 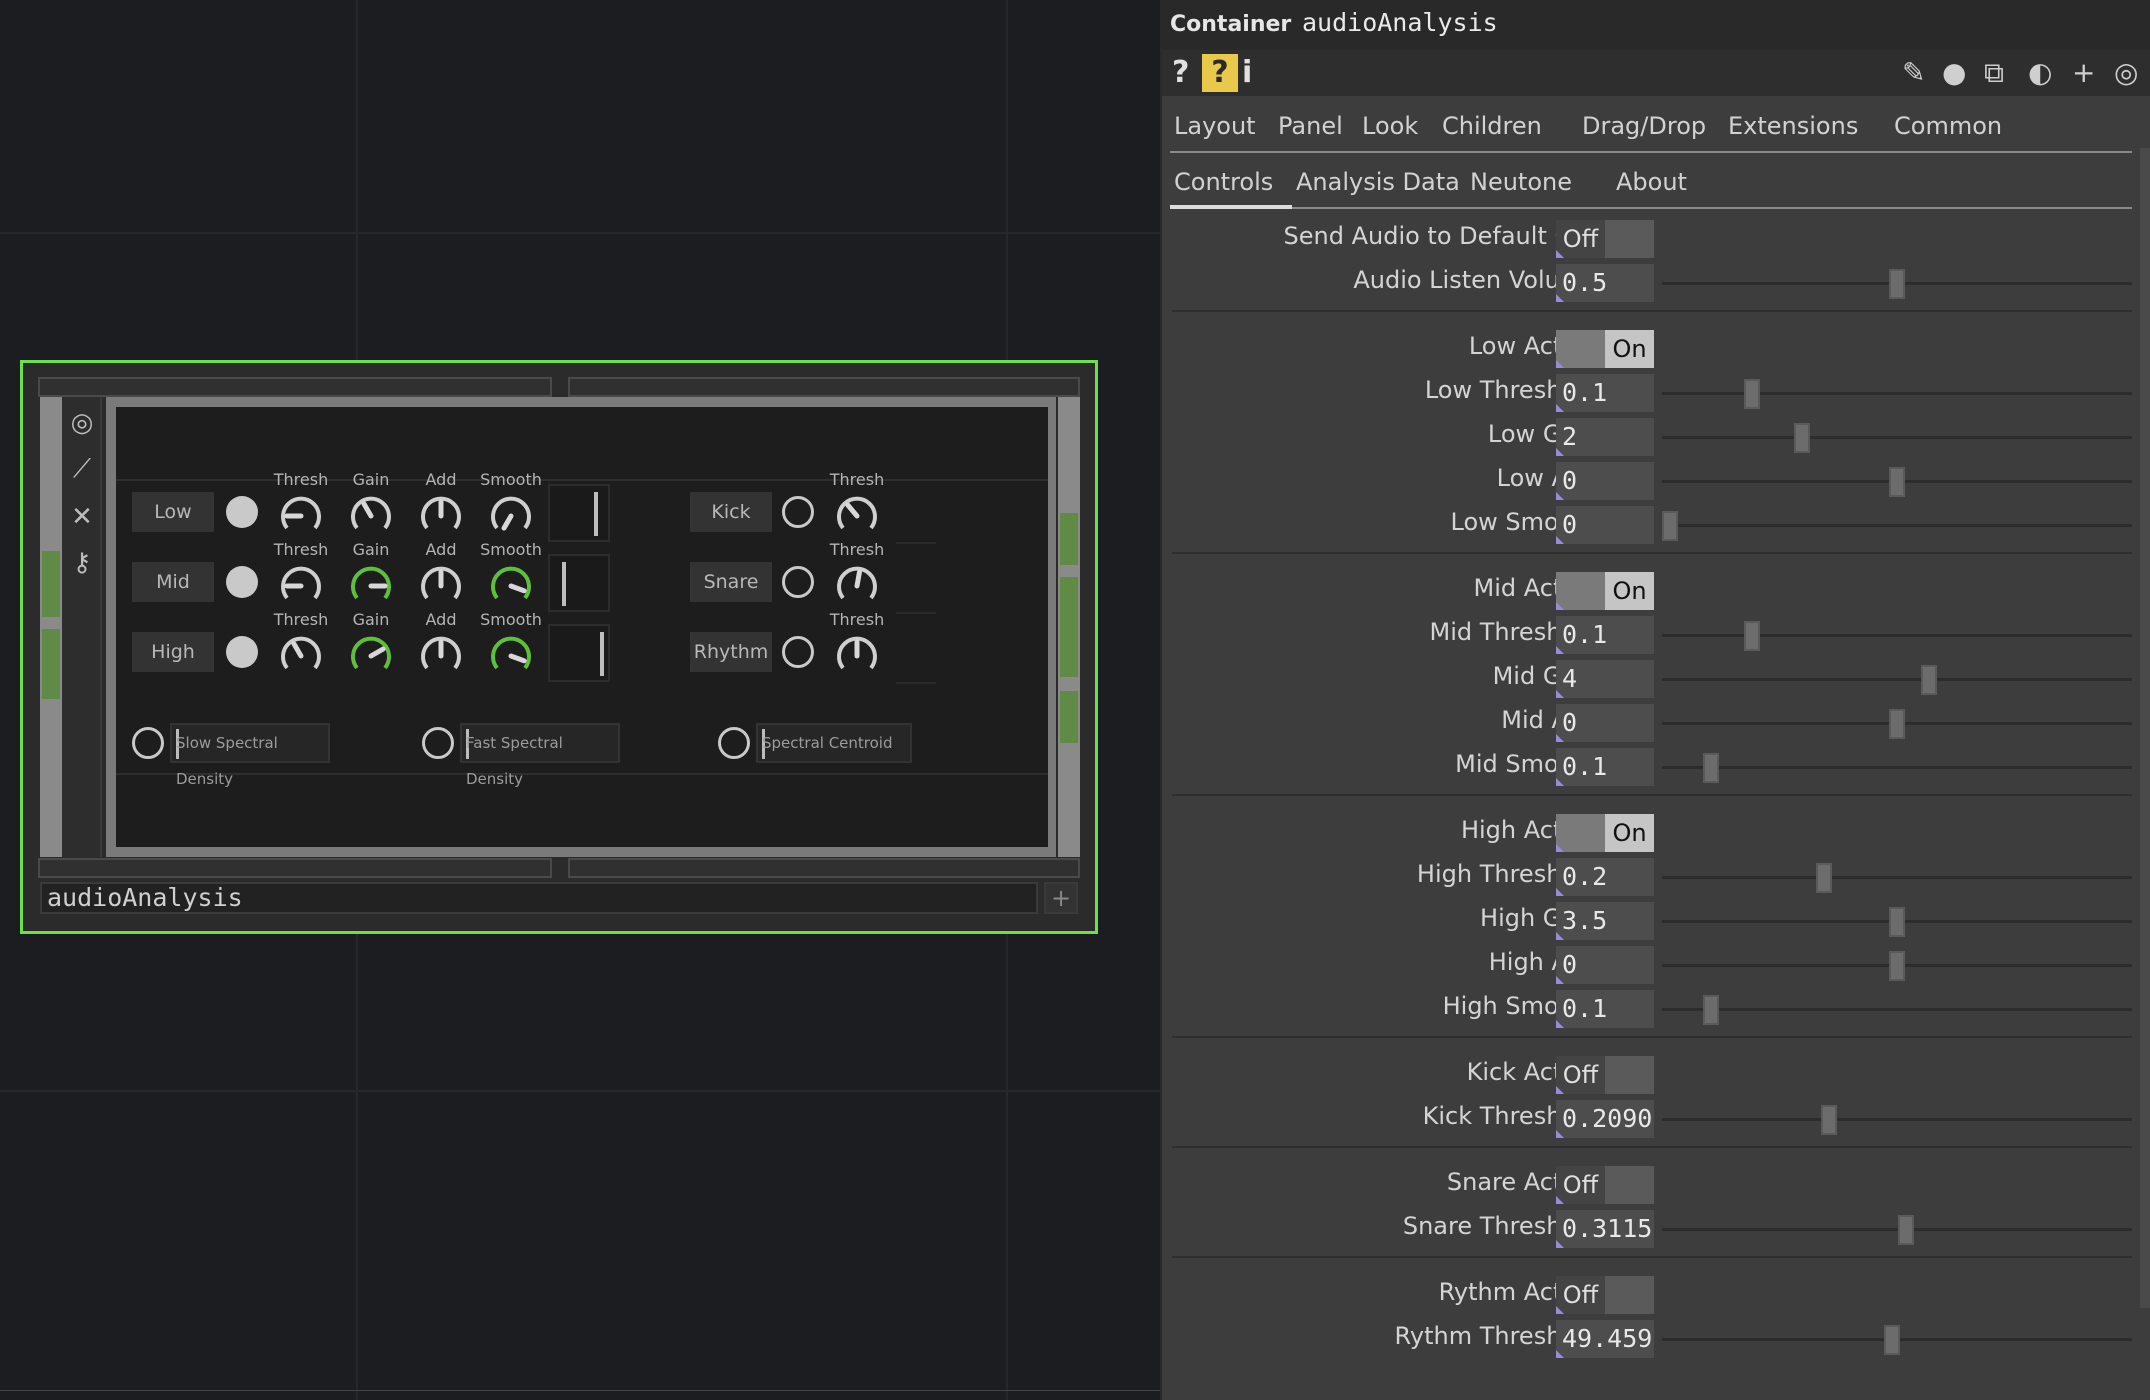 I want to click on band-label-mid: Mid, so click(x=173, y=582).